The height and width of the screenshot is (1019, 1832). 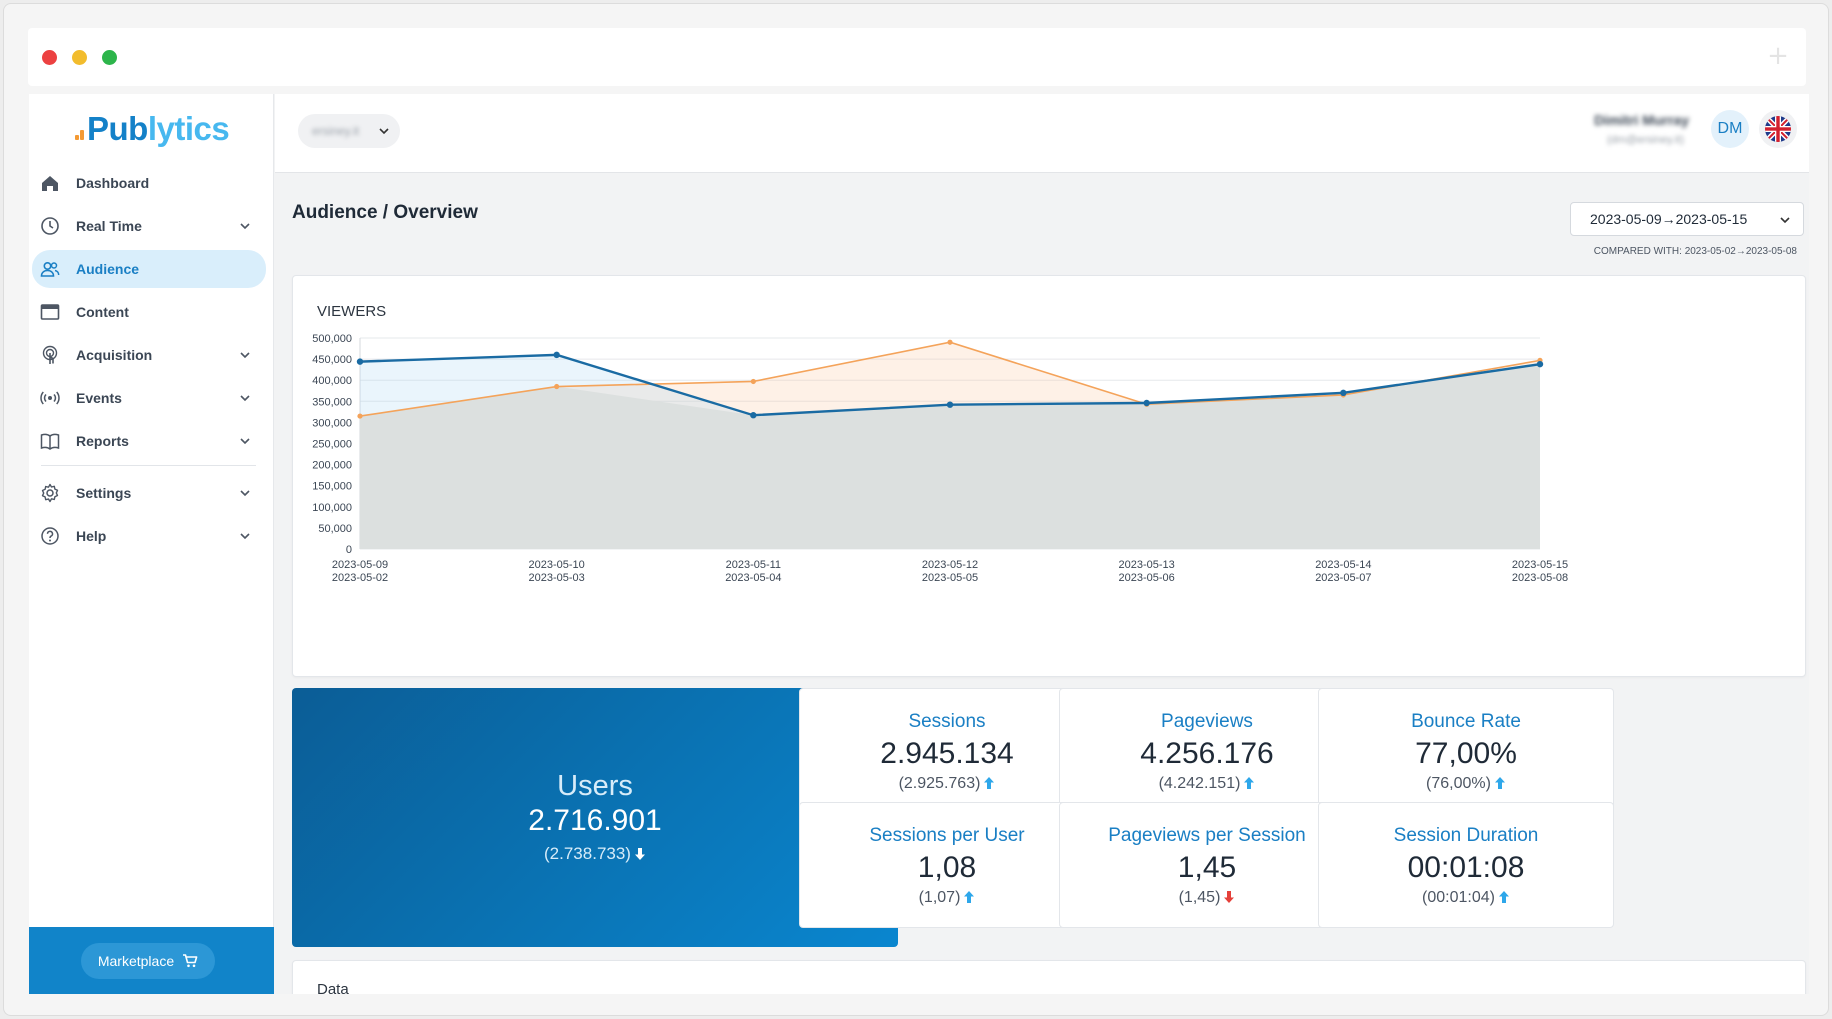 What do you see at coordinates (1207, 865) in the screenshot?
I see `metric-card-pageviews-per-session: Pageviews per Session 1,45 (1,45)` at bounding box center [1207, 865].